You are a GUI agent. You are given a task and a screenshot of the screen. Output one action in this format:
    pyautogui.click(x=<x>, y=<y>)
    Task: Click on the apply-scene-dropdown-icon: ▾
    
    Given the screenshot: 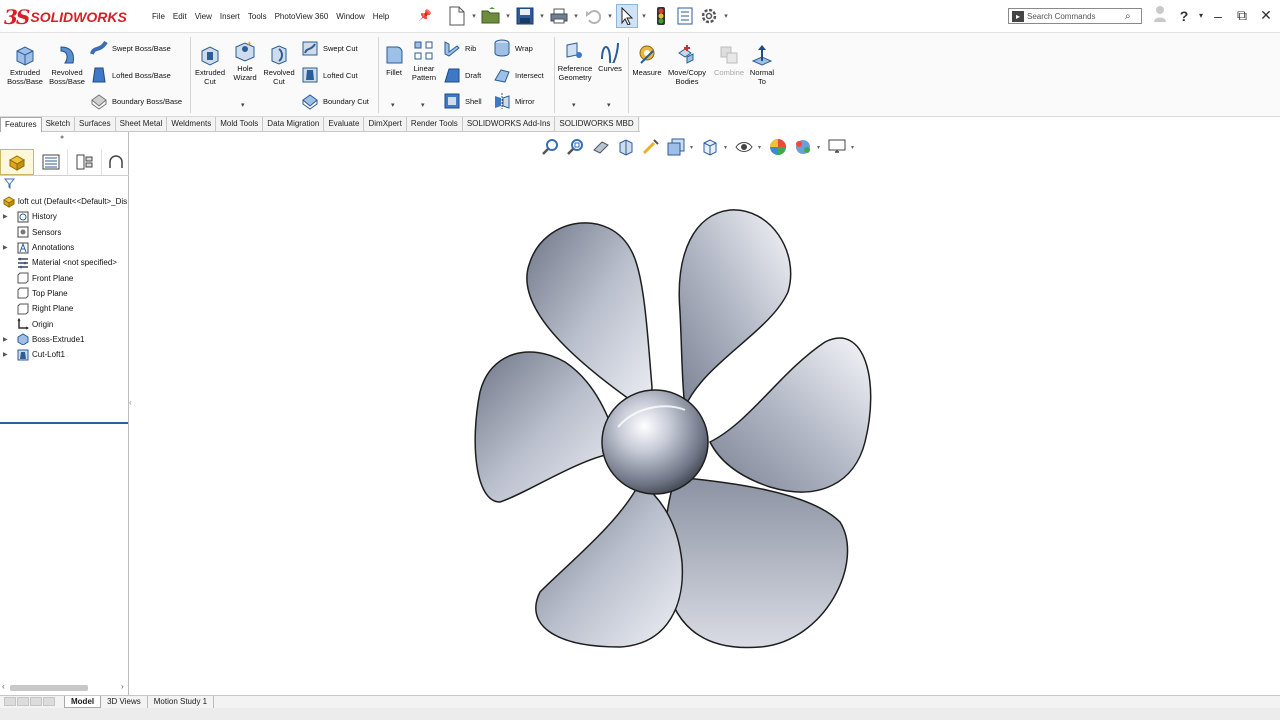 What is the action you would take?
    pyautogui.click(x=820, y=147)
    